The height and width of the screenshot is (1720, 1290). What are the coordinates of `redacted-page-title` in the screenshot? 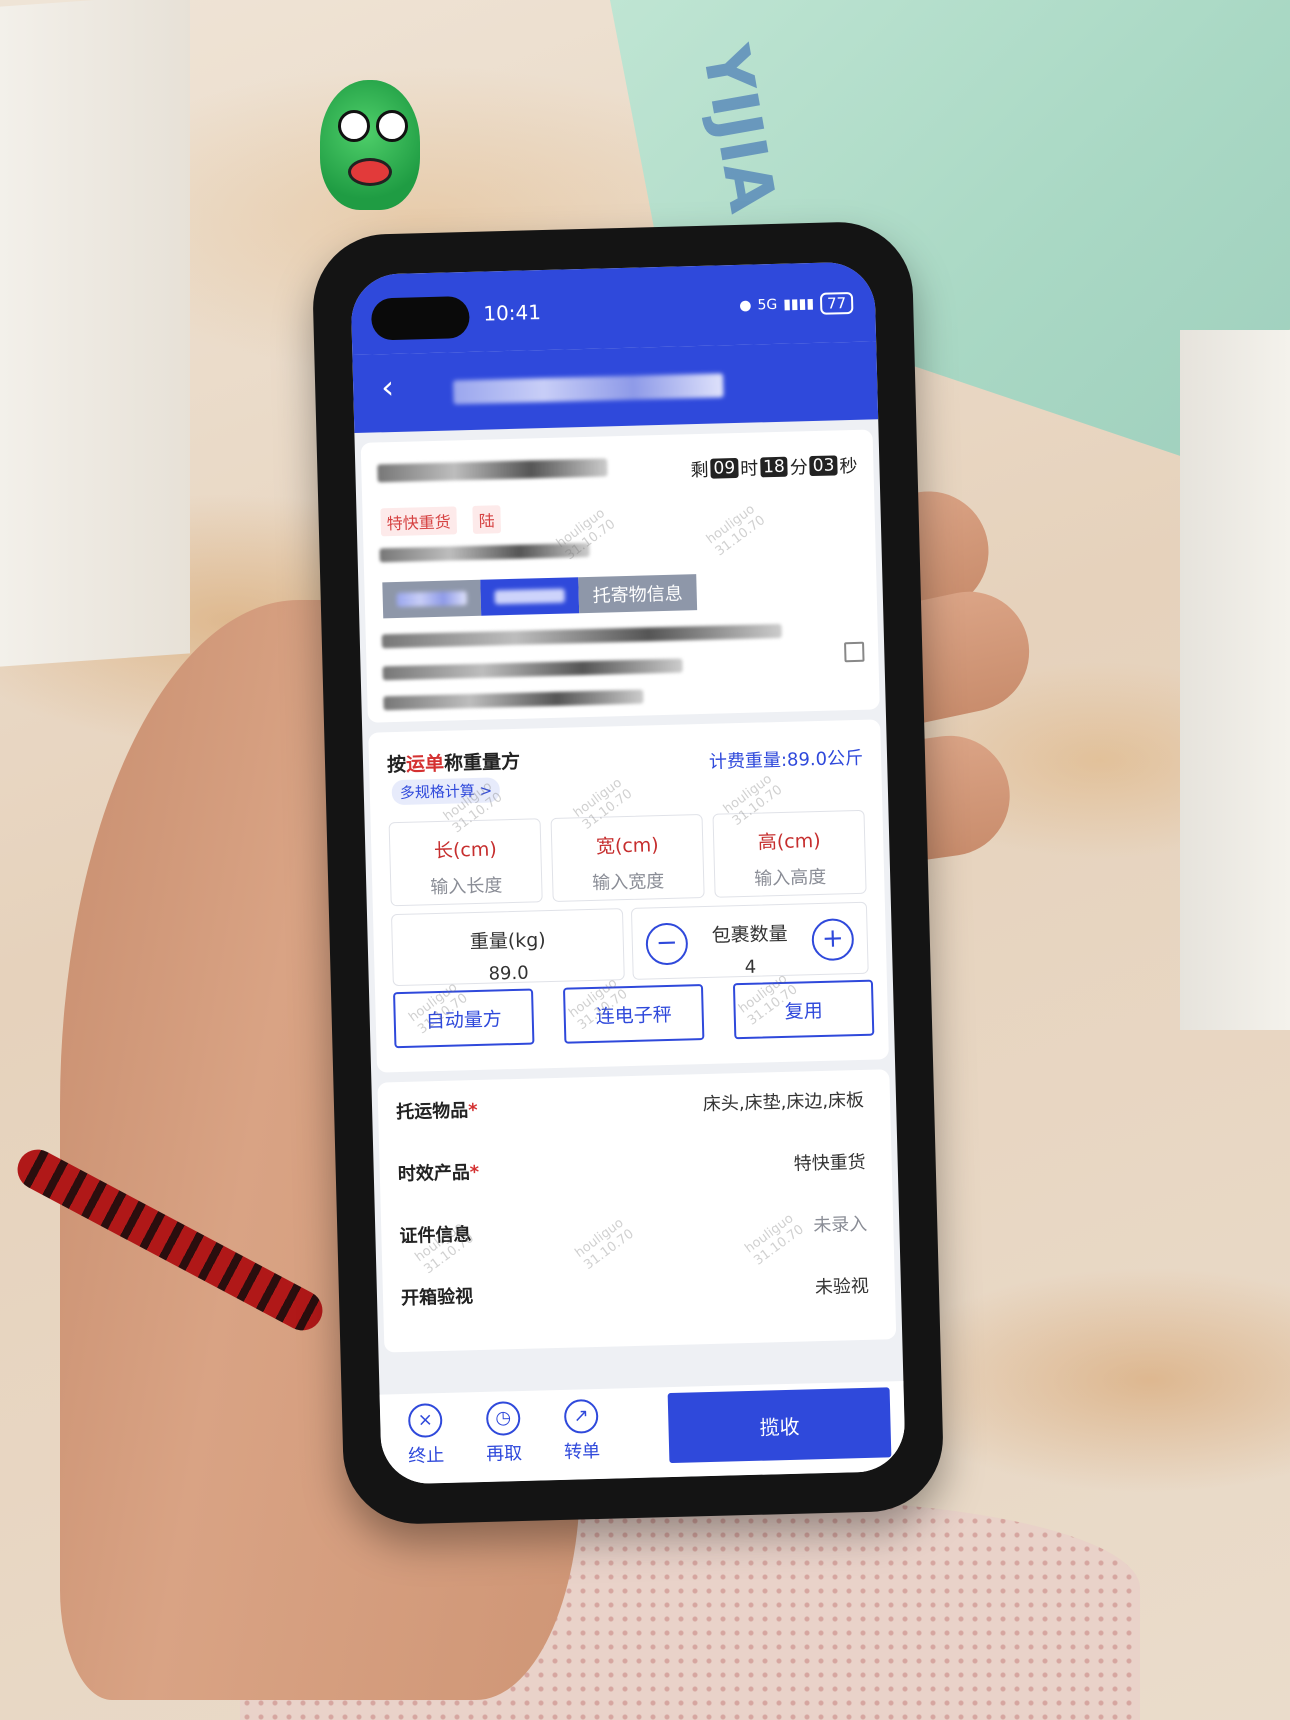 It's located at (588, 389).